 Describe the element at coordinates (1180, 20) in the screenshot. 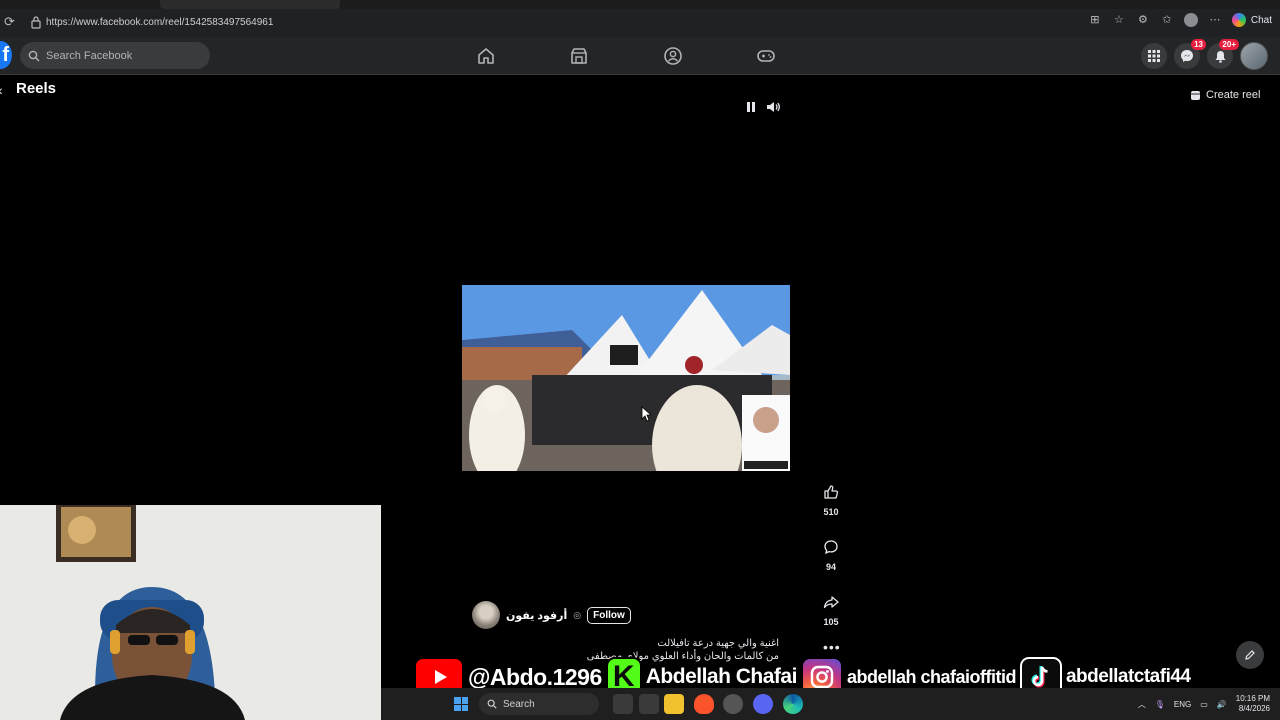

I see `browser-toolbar: ⊞ ☆ ⚙ ✩ ⋯ Chat` at that location.